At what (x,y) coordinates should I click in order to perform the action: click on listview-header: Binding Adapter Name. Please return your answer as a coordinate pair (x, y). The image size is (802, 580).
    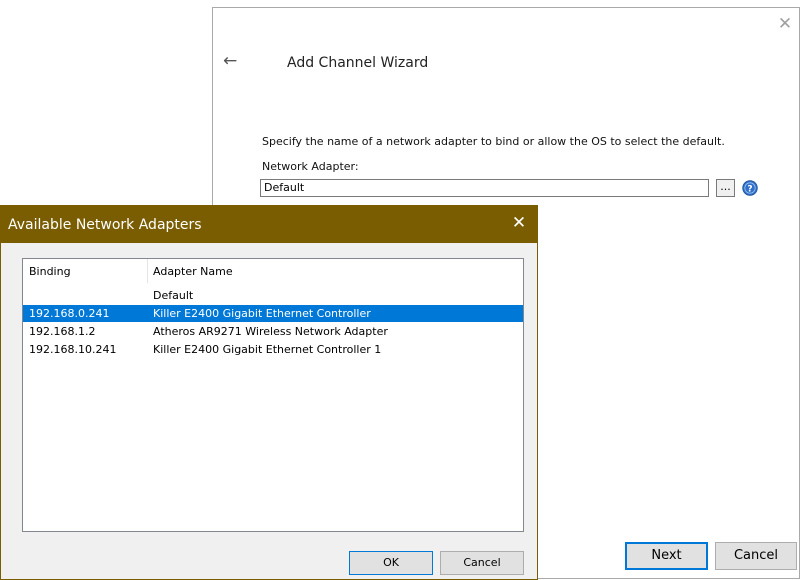
    Looking at the image, I should click on (273, 271).